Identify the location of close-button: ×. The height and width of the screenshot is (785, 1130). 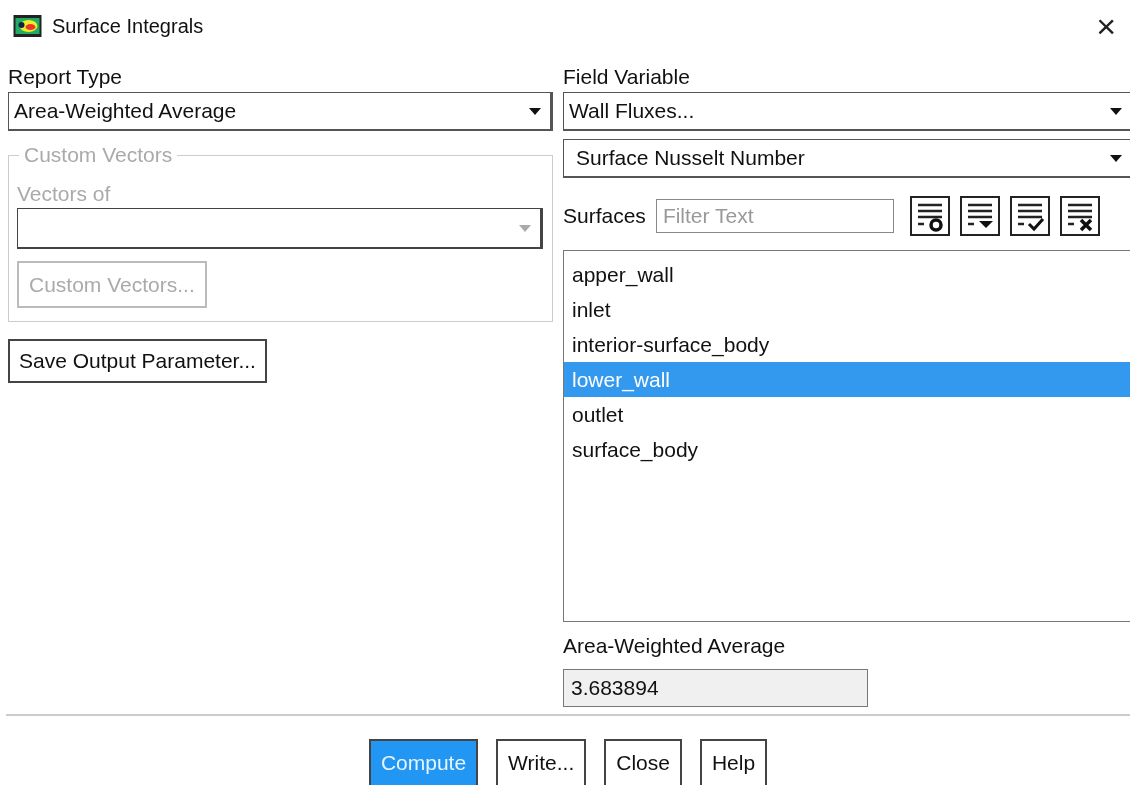
(1106, 26).